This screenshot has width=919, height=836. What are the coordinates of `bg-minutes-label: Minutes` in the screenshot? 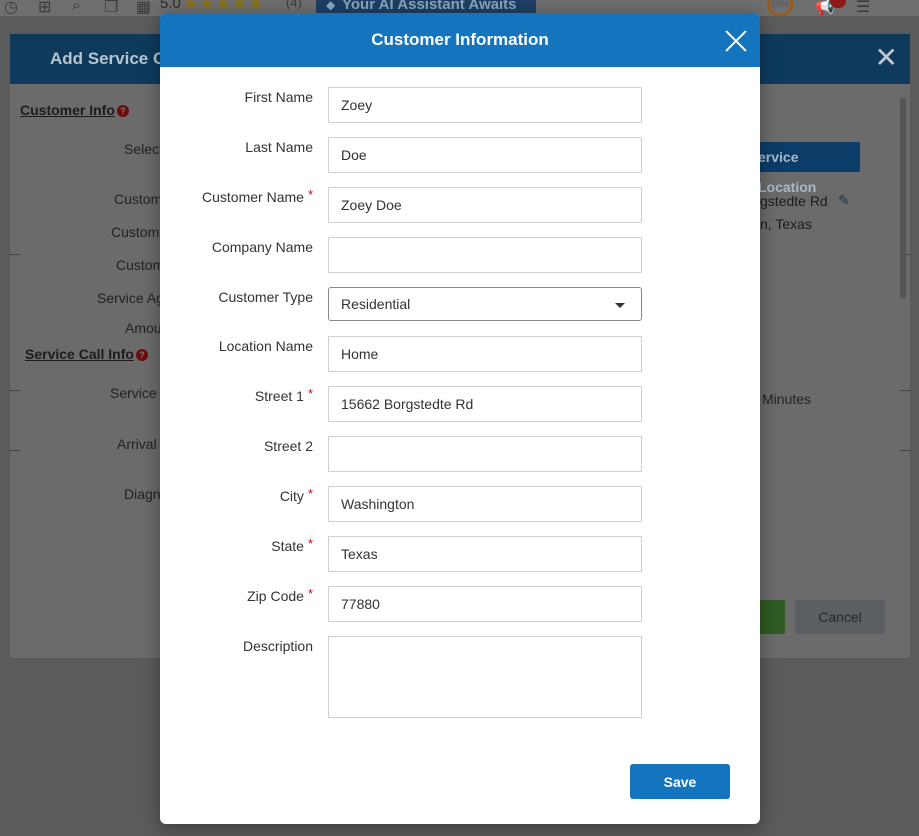 It's located at (787, 399).